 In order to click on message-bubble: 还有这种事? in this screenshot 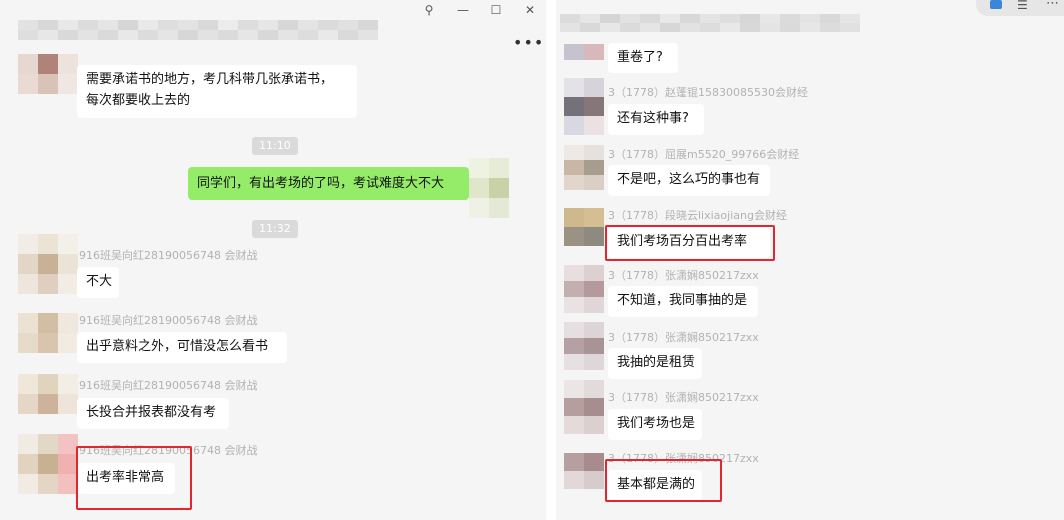, I will do `click(656, 119)`.